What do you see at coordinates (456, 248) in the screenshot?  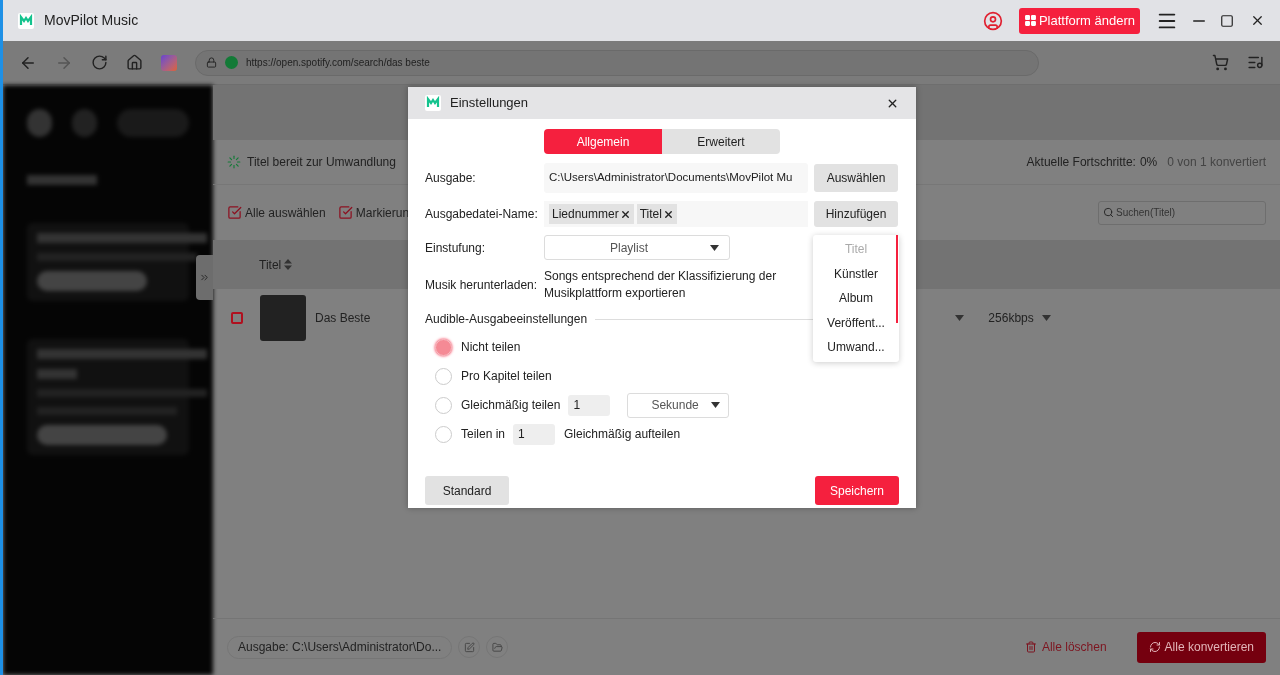 I see `rating-label: Einstufung:` at bounding box center [456, 248].